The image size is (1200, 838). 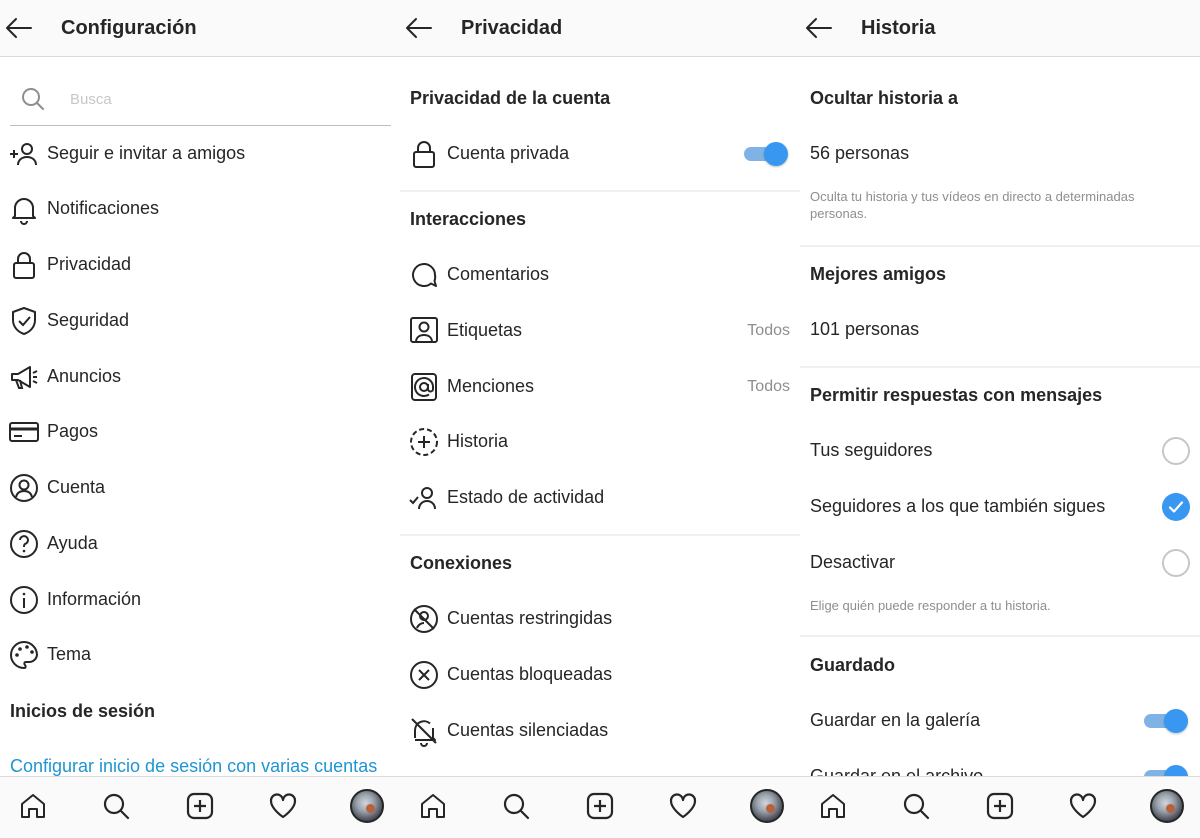 What do you see at coordinates (83, 711) in the screenshot?
I see `section-logins-heading: Inicios de sesión` at bounding box center [83, 711].